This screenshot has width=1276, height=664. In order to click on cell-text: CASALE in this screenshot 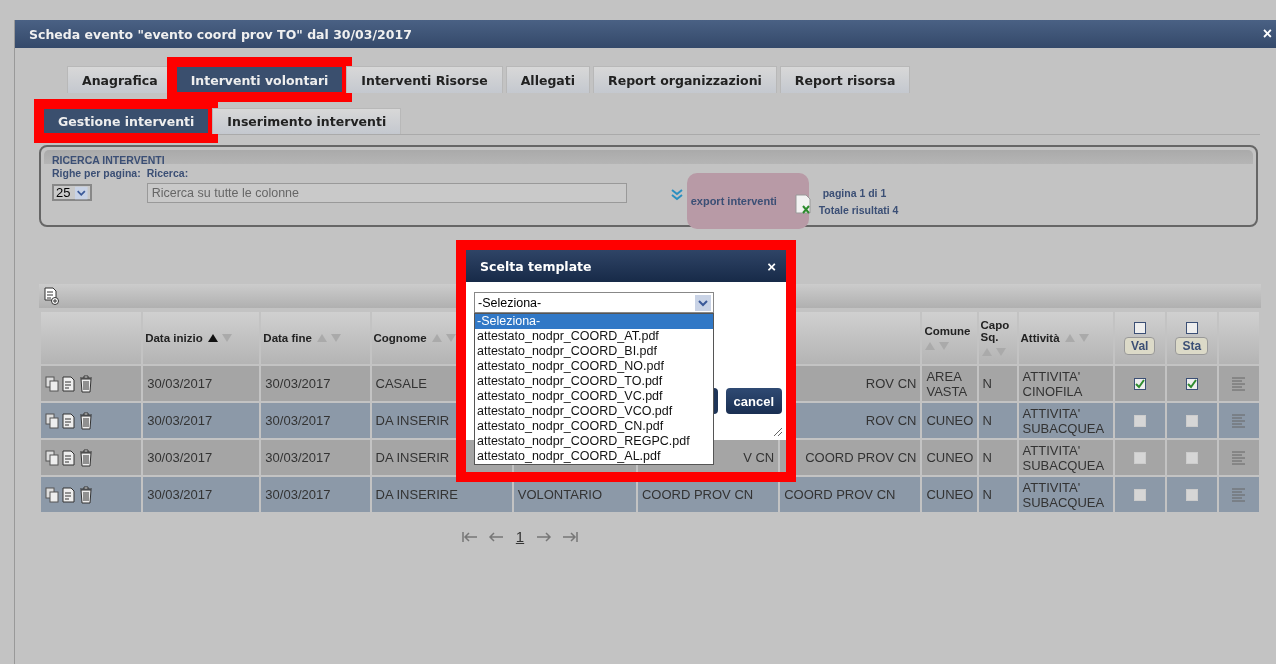, I will do `click(401, 383)`.